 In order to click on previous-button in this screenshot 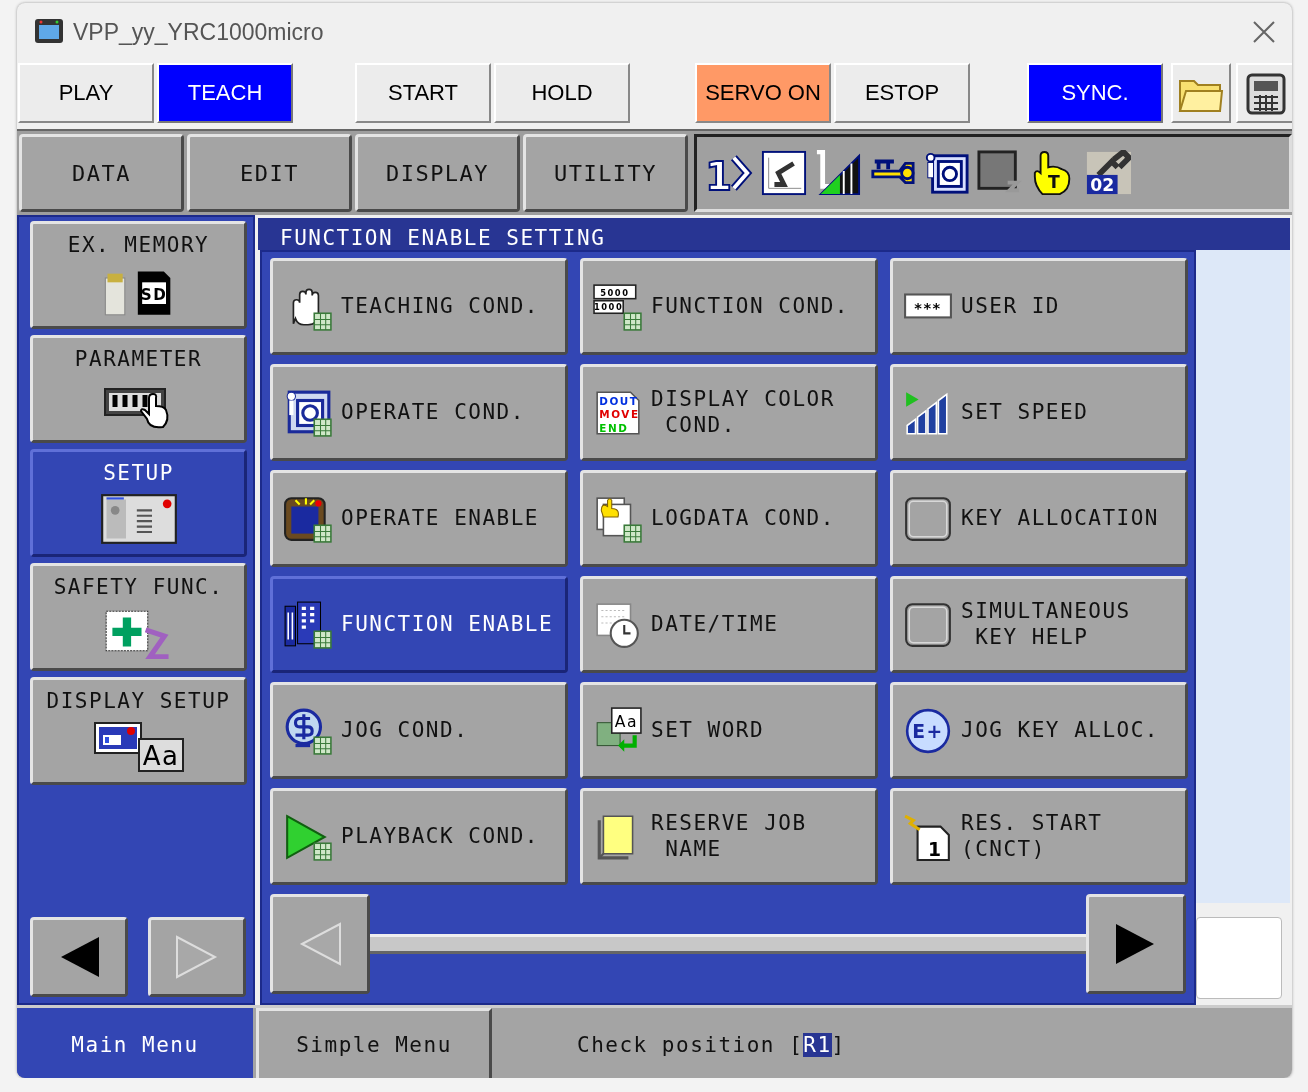, I will do `click(79, 957)`.